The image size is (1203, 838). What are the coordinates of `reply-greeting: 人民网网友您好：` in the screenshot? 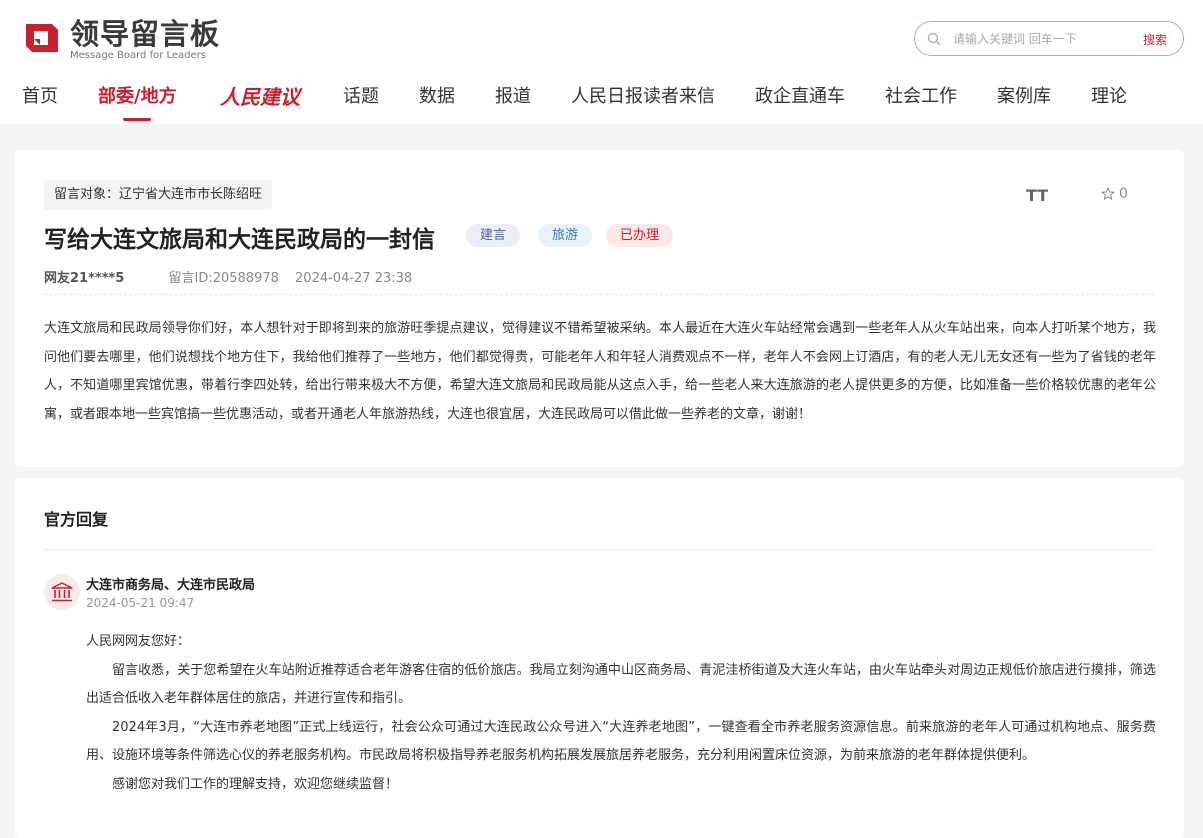 It's located at (138, 641).